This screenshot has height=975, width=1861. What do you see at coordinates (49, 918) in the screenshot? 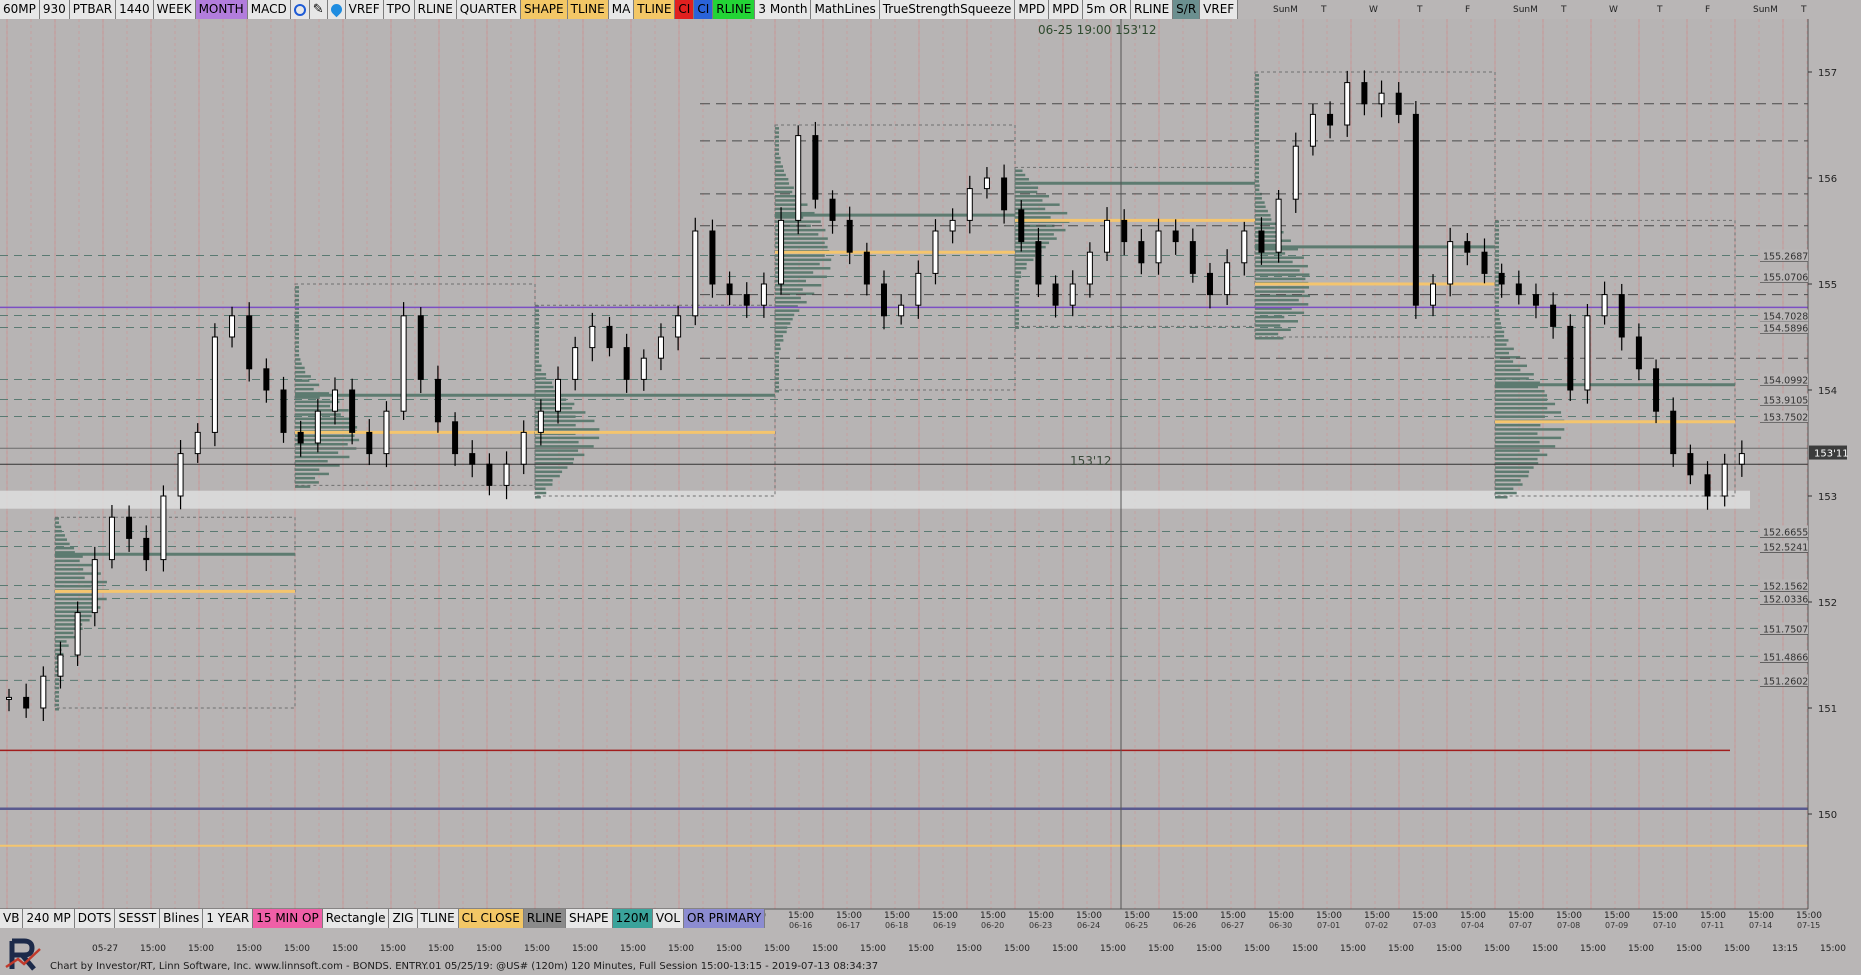
I see `bottom-toolbar-button-1: 240 MP` at bounding box center [49, 918].